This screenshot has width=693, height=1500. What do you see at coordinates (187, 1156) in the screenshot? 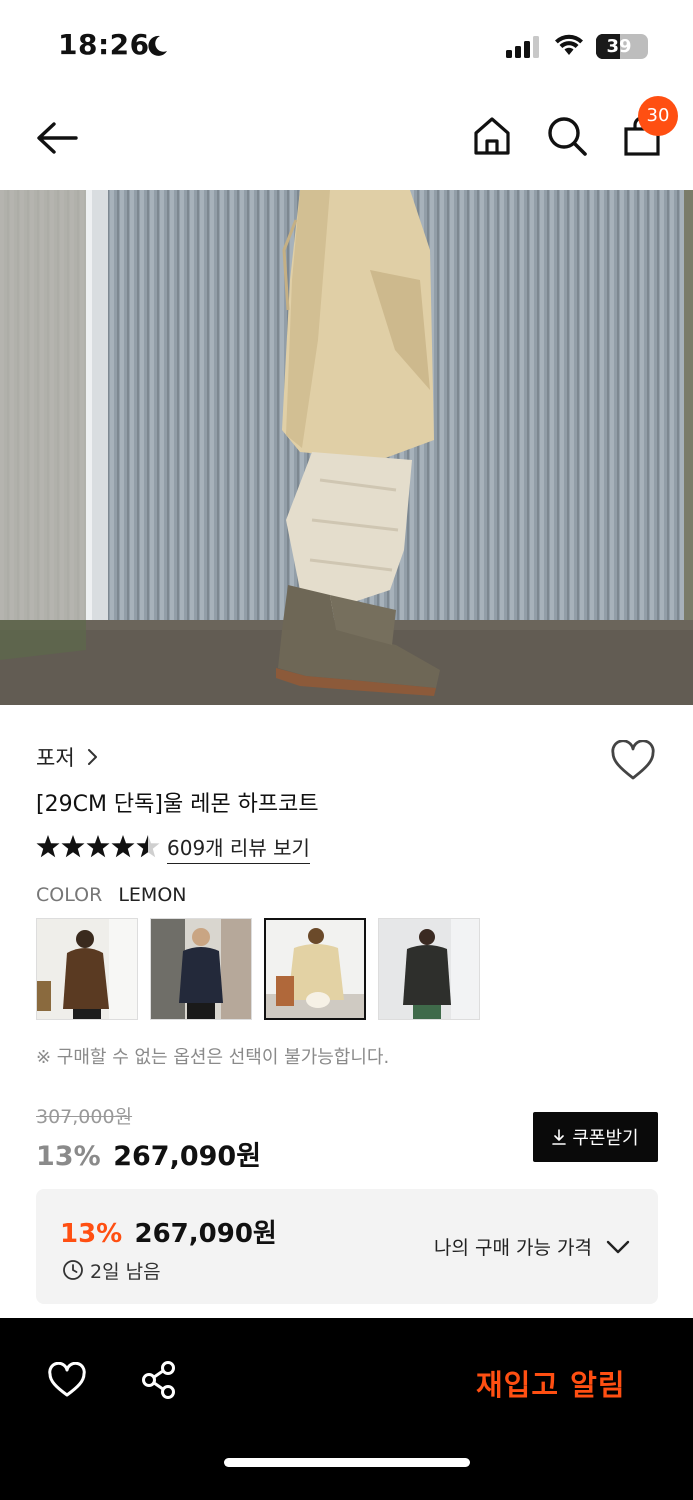
I see `sale-price: 267,090원` at bounding box center [187, 1156].